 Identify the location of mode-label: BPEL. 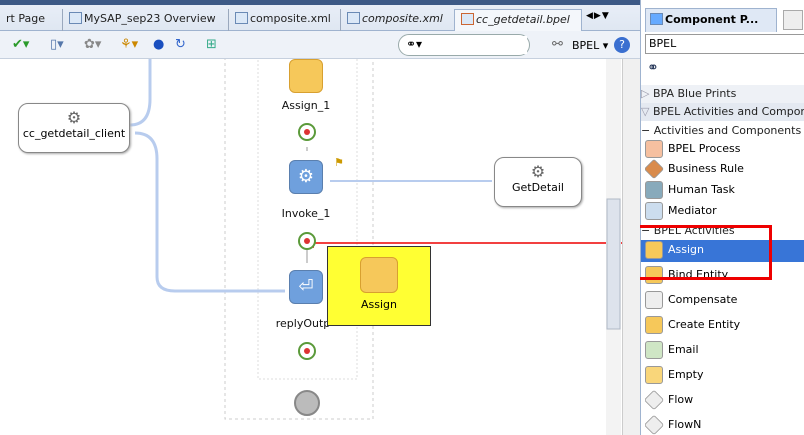
(586, 45).